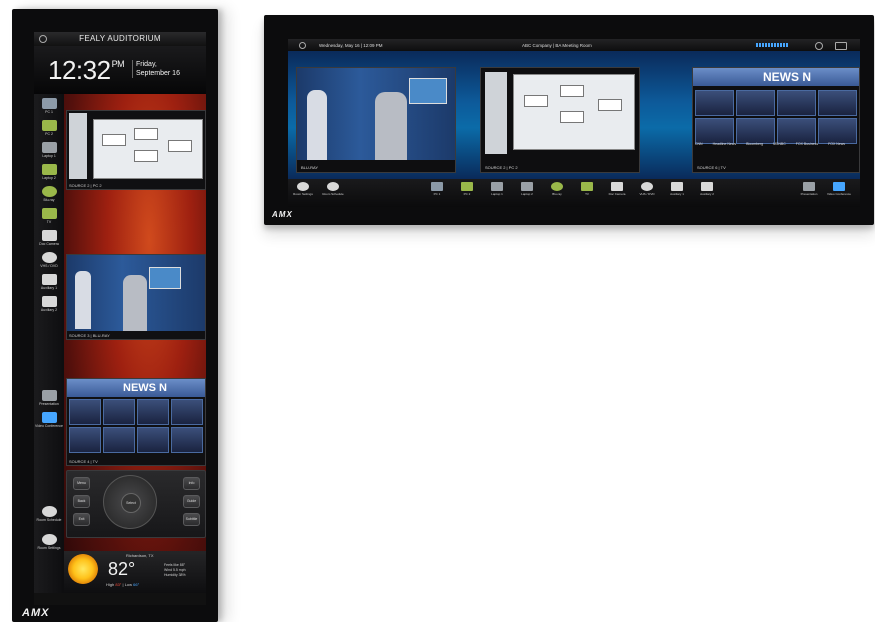 This screenshot has width=875, height=622. Describe the element at coordinates (49, 514) in the screenshot. I see `sidebar-source-room-schedule: Room Schedule` at that location.